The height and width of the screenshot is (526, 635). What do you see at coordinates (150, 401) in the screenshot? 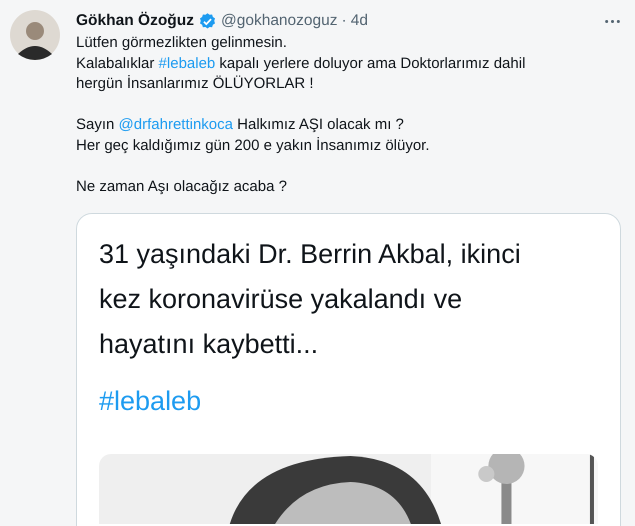
I see `card-hashtag: #lebaleb` at bounding box center [150, 401].